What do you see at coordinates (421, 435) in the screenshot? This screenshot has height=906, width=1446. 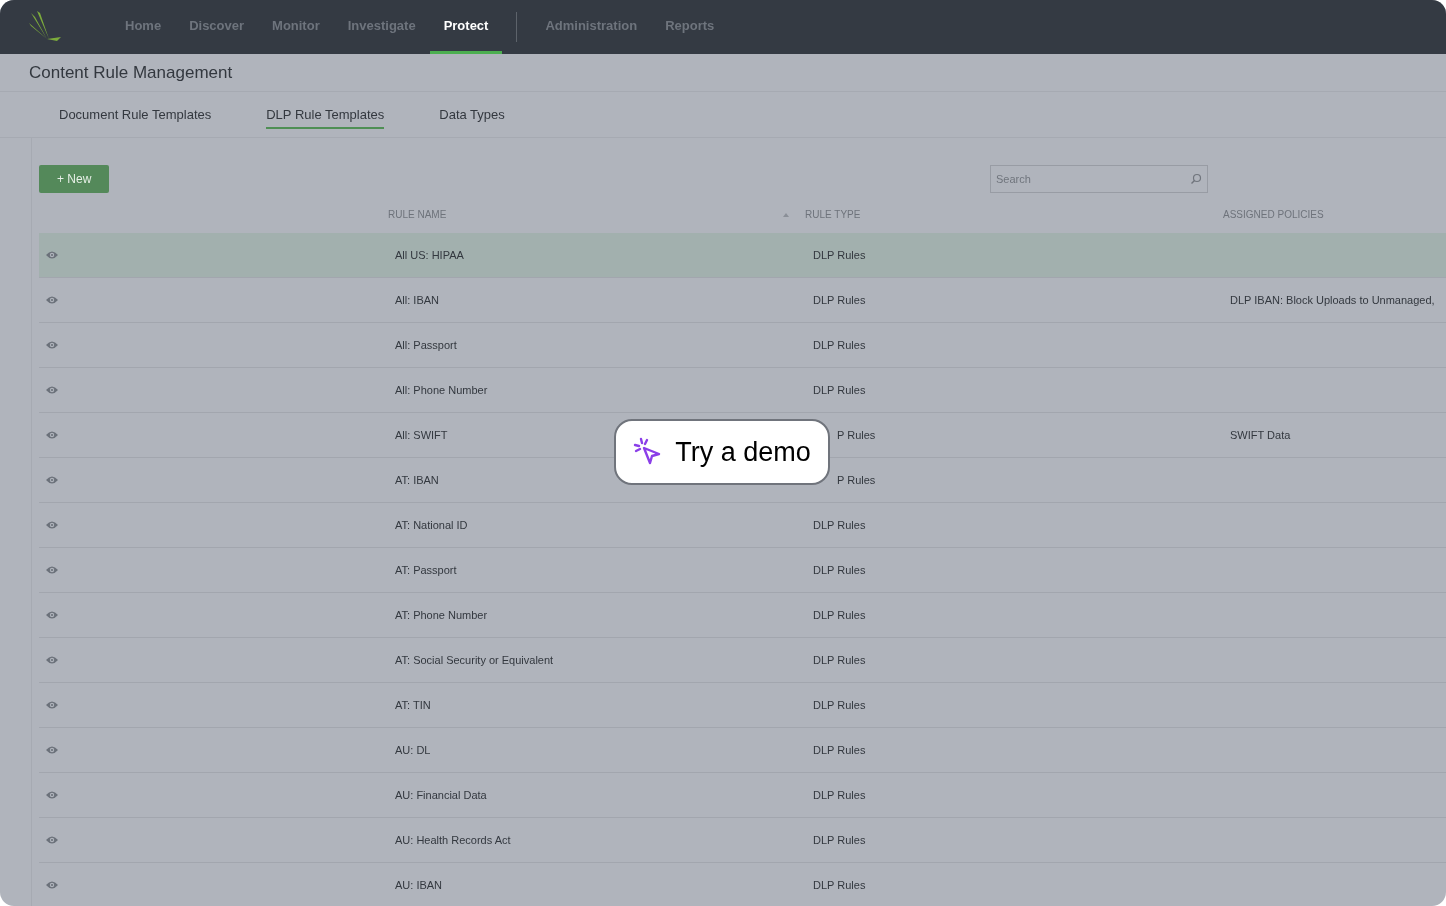 I see `table-cell-text: All: SWIFT` at bounding box center [421, 435].